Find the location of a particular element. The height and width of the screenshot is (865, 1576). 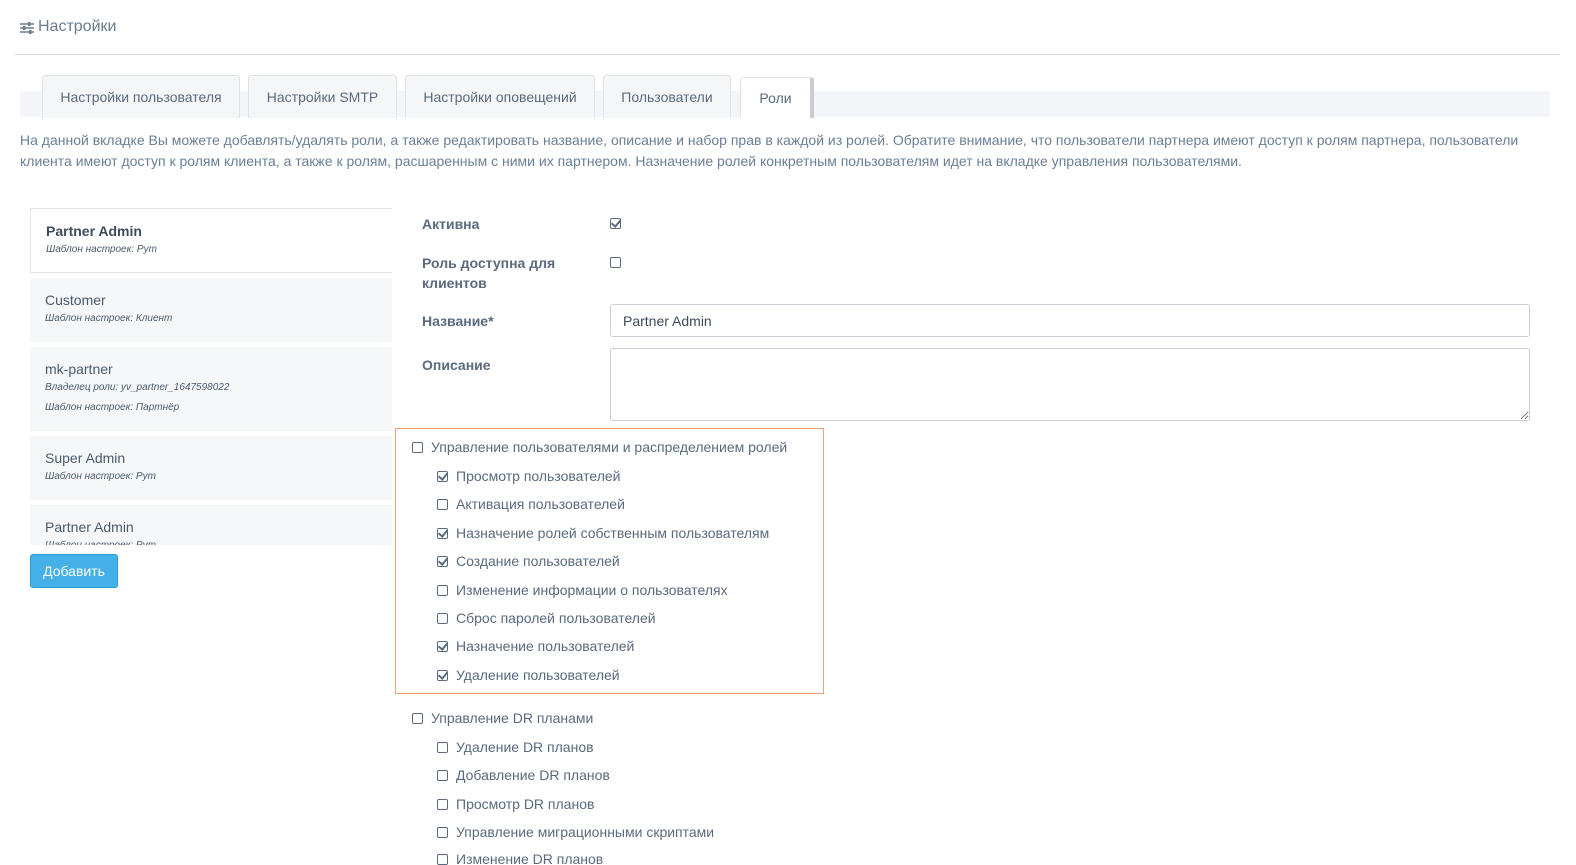

role-item-partner-admin-2: Partner Admin Шаблон настроек: Рут is located at coordinates (211, 525).